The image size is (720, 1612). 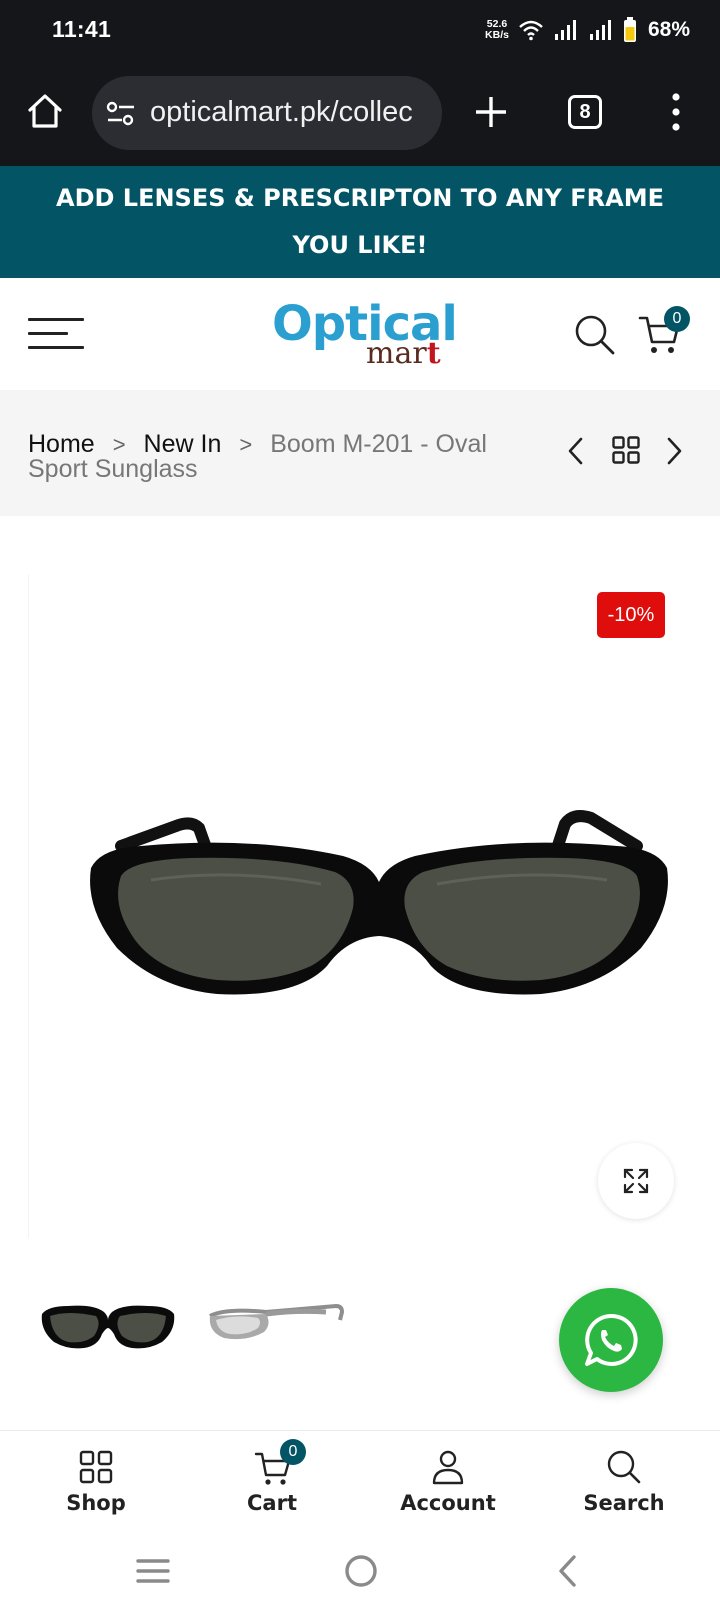 What do you see at coordinates (257, 456) in the screenshot?
I see `breadcrumb-current: Boom M-201 - Oval Sport Sunglass` at bounding box center [257, 456].